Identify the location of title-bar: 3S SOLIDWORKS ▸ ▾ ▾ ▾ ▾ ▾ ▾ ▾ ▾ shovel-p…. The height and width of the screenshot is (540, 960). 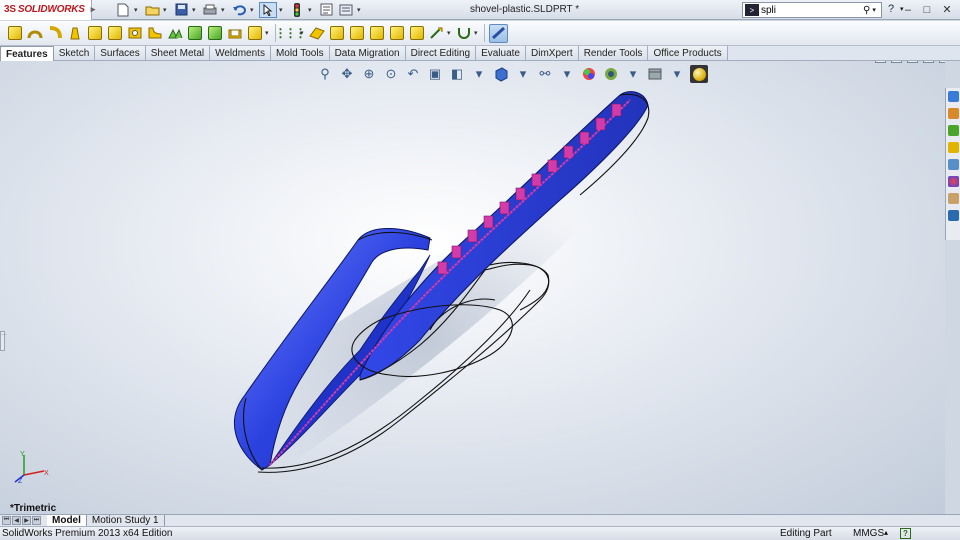
(480, 10).